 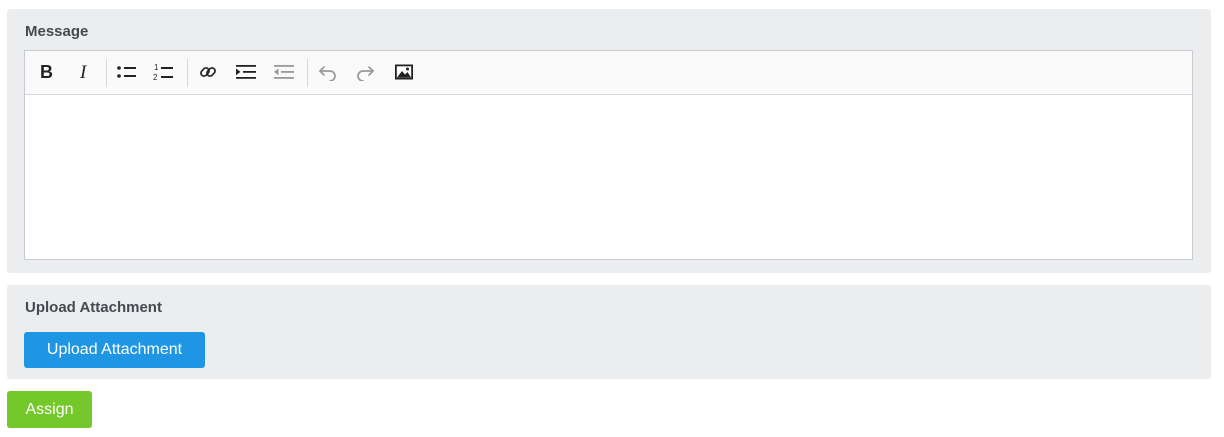 I want to click on indent-button, so click(x=246, y=72).